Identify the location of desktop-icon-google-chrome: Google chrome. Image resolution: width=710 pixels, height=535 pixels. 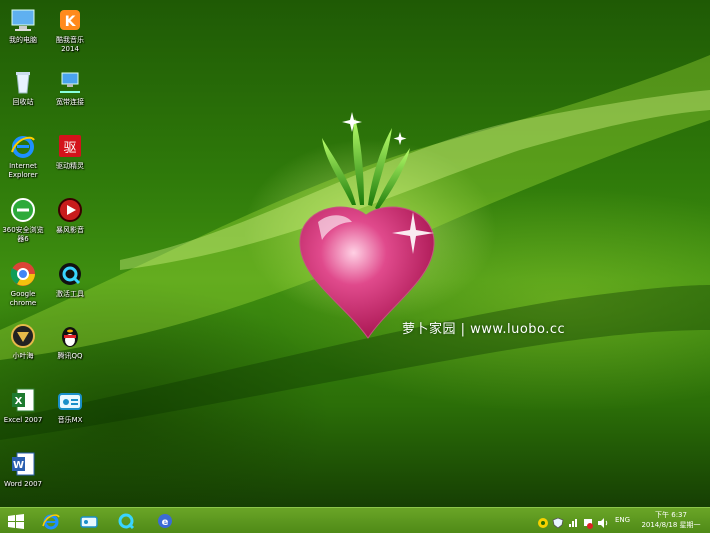
(23, 284).